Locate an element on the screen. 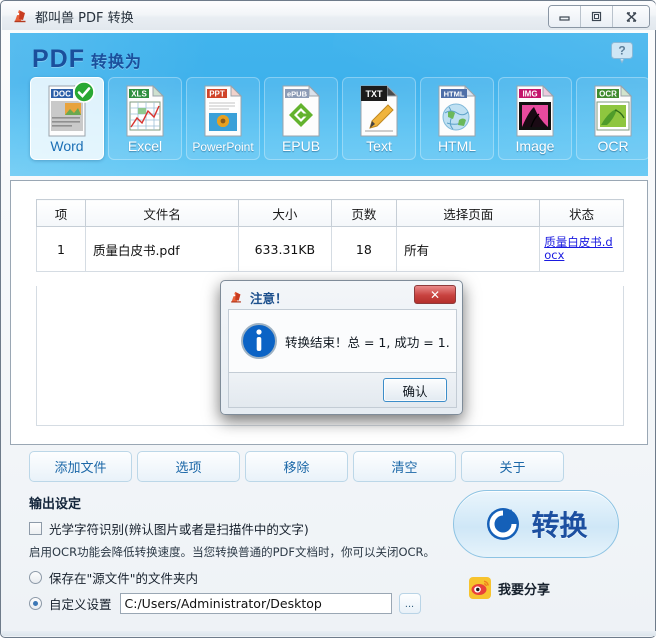 This screenshot has height=638, width=656. format-tab-image: IMG Image is located at coordinates (535, 118).